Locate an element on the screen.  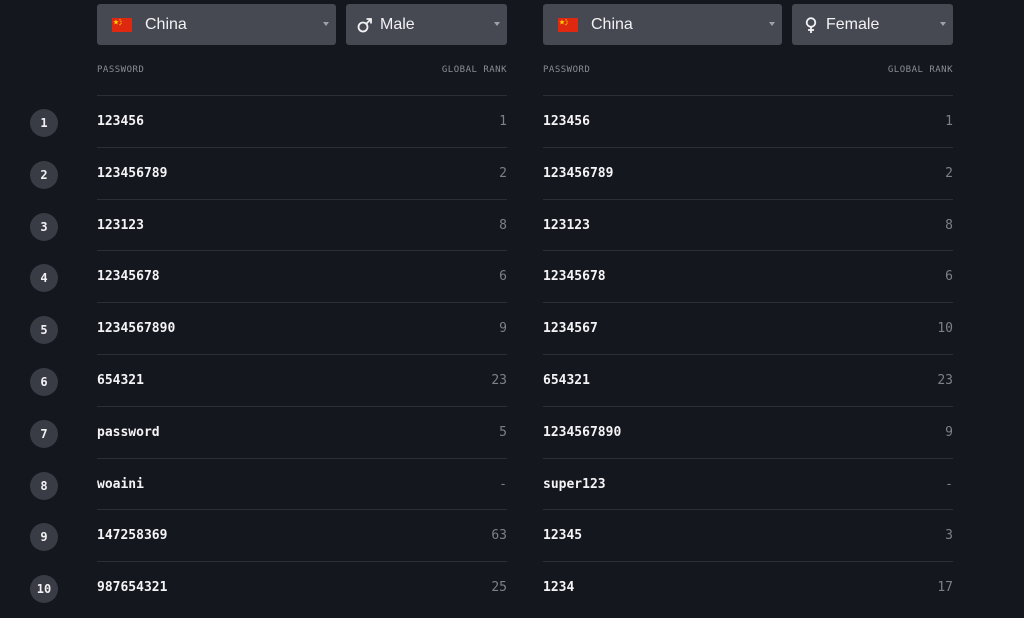
rank-badge: 4 is located at coordinates (44, 278).